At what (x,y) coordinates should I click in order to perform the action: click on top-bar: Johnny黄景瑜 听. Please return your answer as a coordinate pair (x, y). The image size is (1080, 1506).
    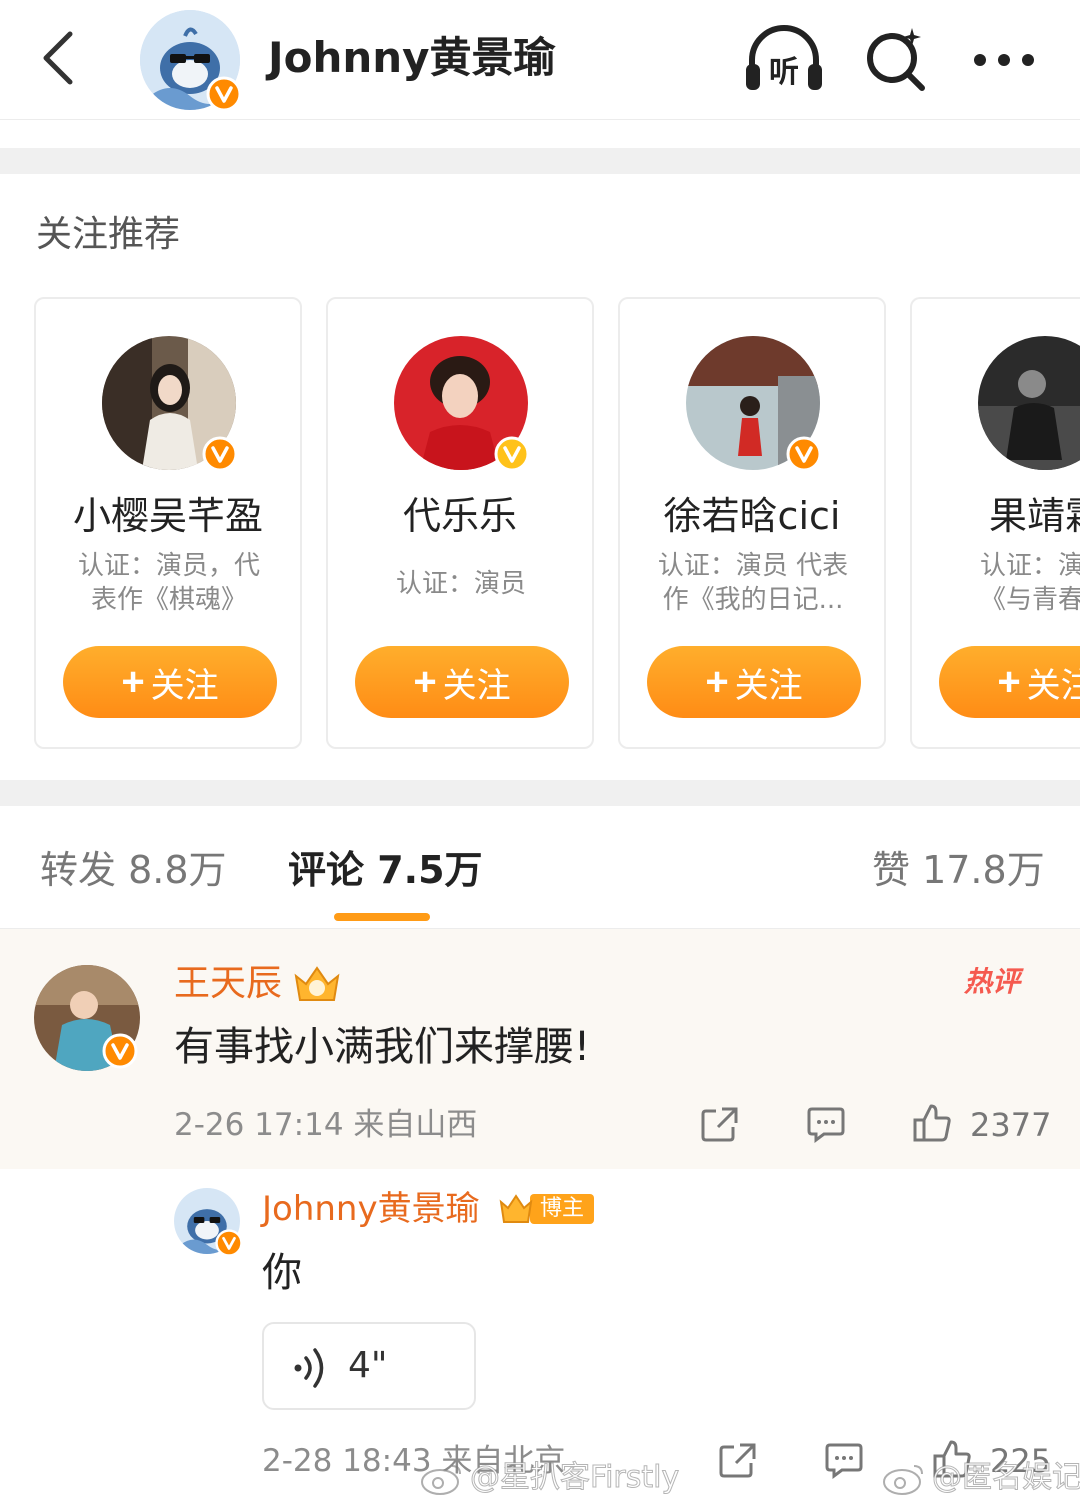
    Looking at the image, I should click on (540, 60).